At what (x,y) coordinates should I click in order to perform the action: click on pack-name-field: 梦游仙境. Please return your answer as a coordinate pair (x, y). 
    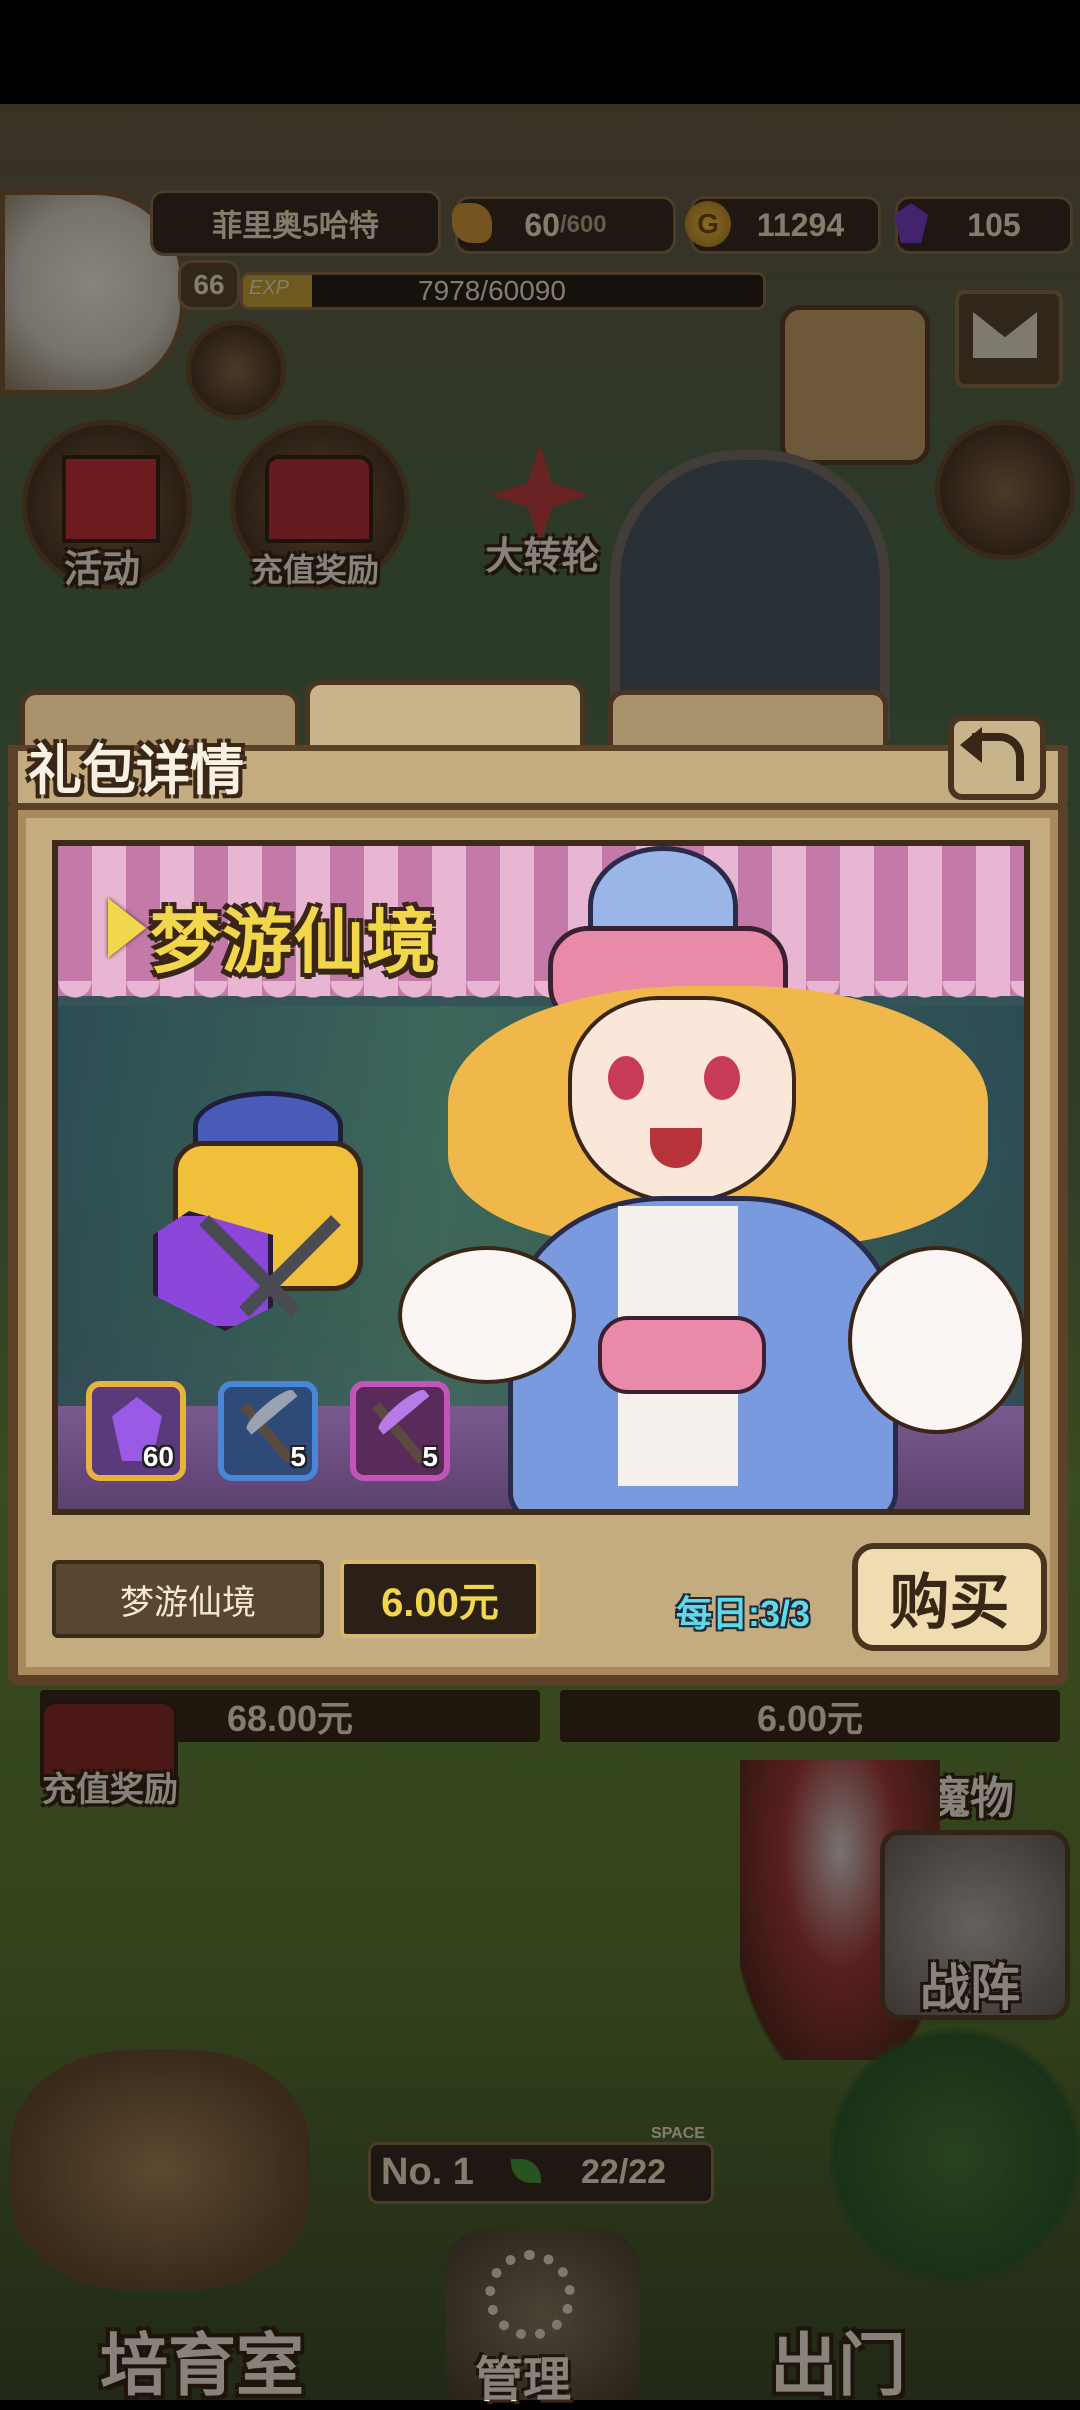
    Looking at the image, I should click on (188, 1599).